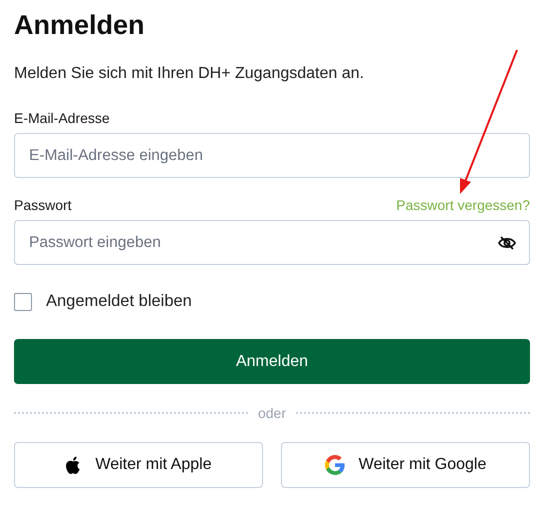  What do you see at coordinates (119, 301) in the screenshot?
I see `remember-label: Angemeldet bleiben` at bounding box center [119, 301].